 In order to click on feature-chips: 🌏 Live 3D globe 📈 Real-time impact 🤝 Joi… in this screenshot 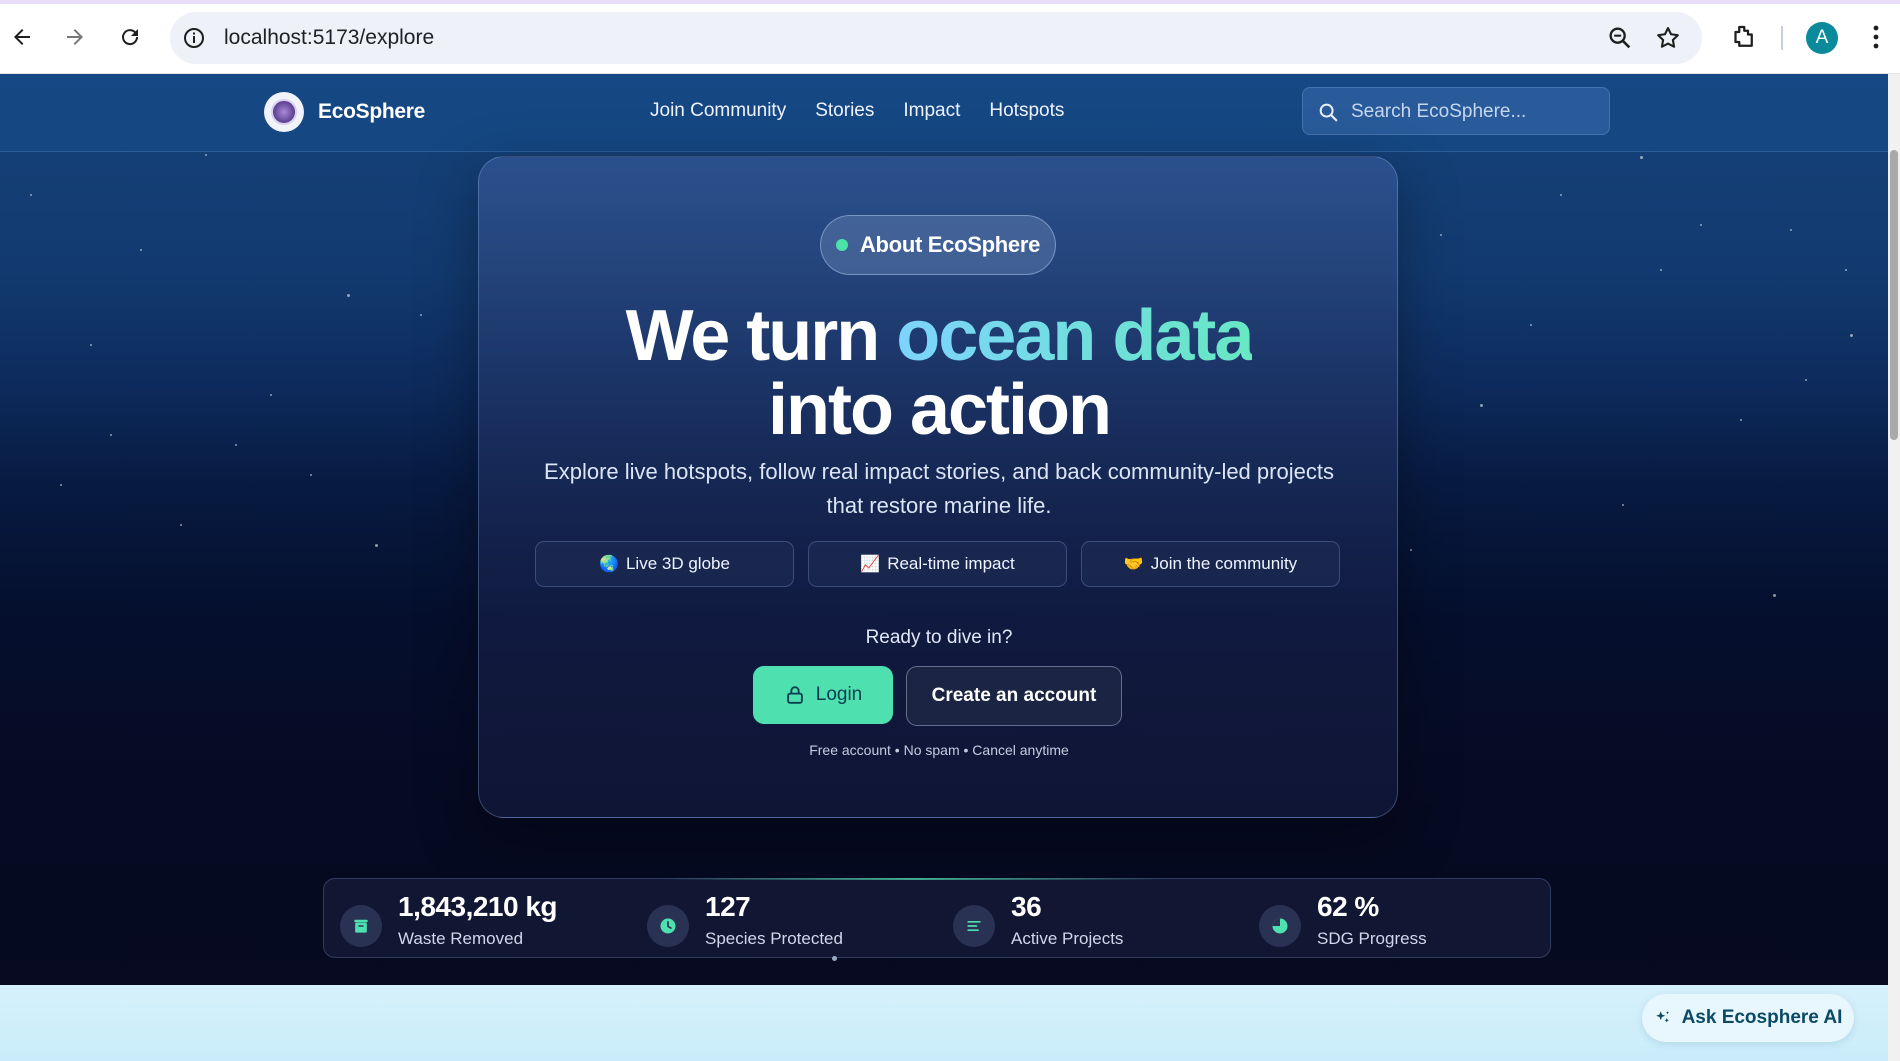, I will do `click(937, 564)`.